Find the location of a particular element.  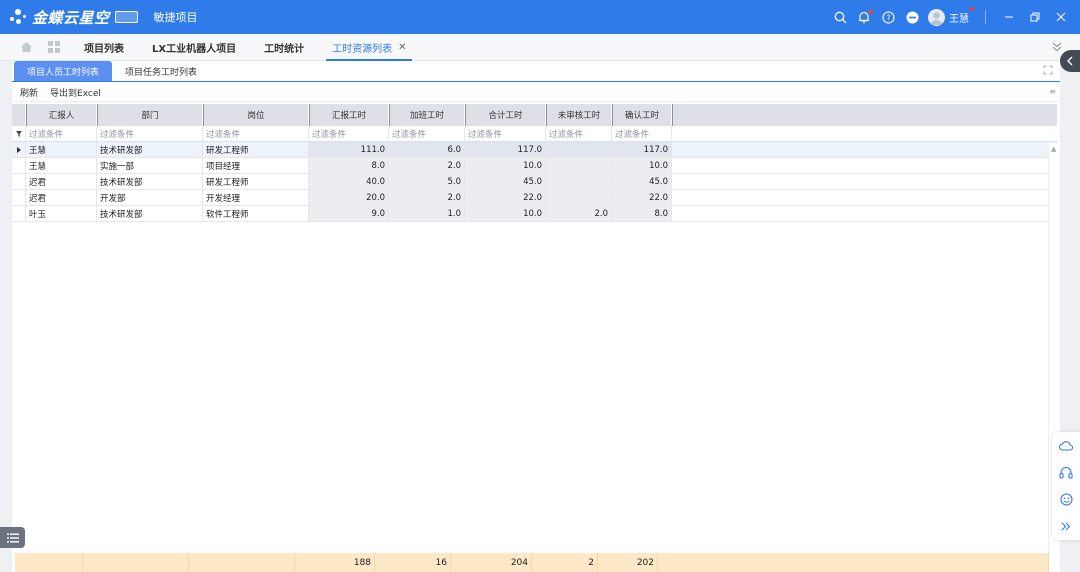

home-icon is located at coordinates (26, 47).